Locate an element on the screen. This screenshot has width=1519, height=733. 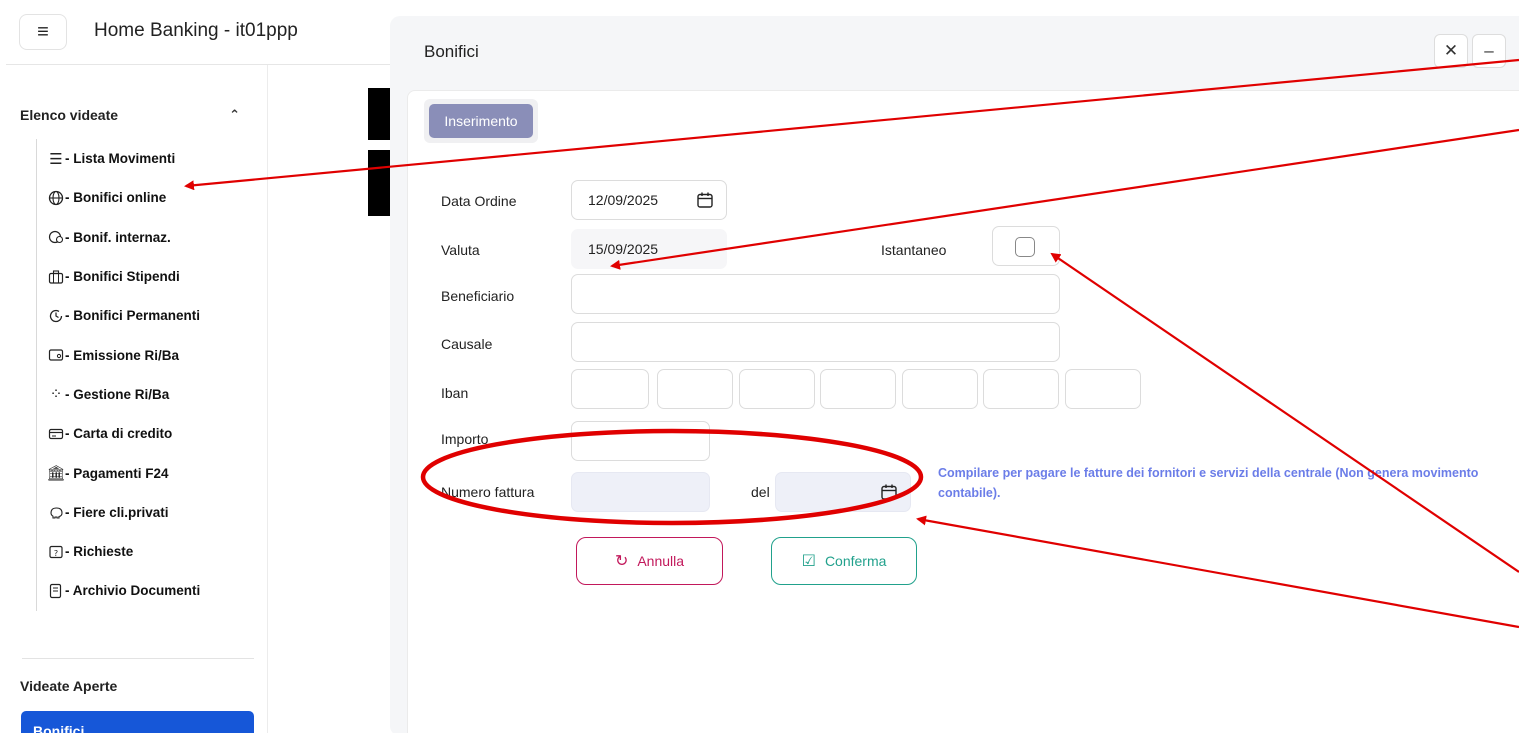
istantaneo-checkbox is located at coordinates (1025, 247).